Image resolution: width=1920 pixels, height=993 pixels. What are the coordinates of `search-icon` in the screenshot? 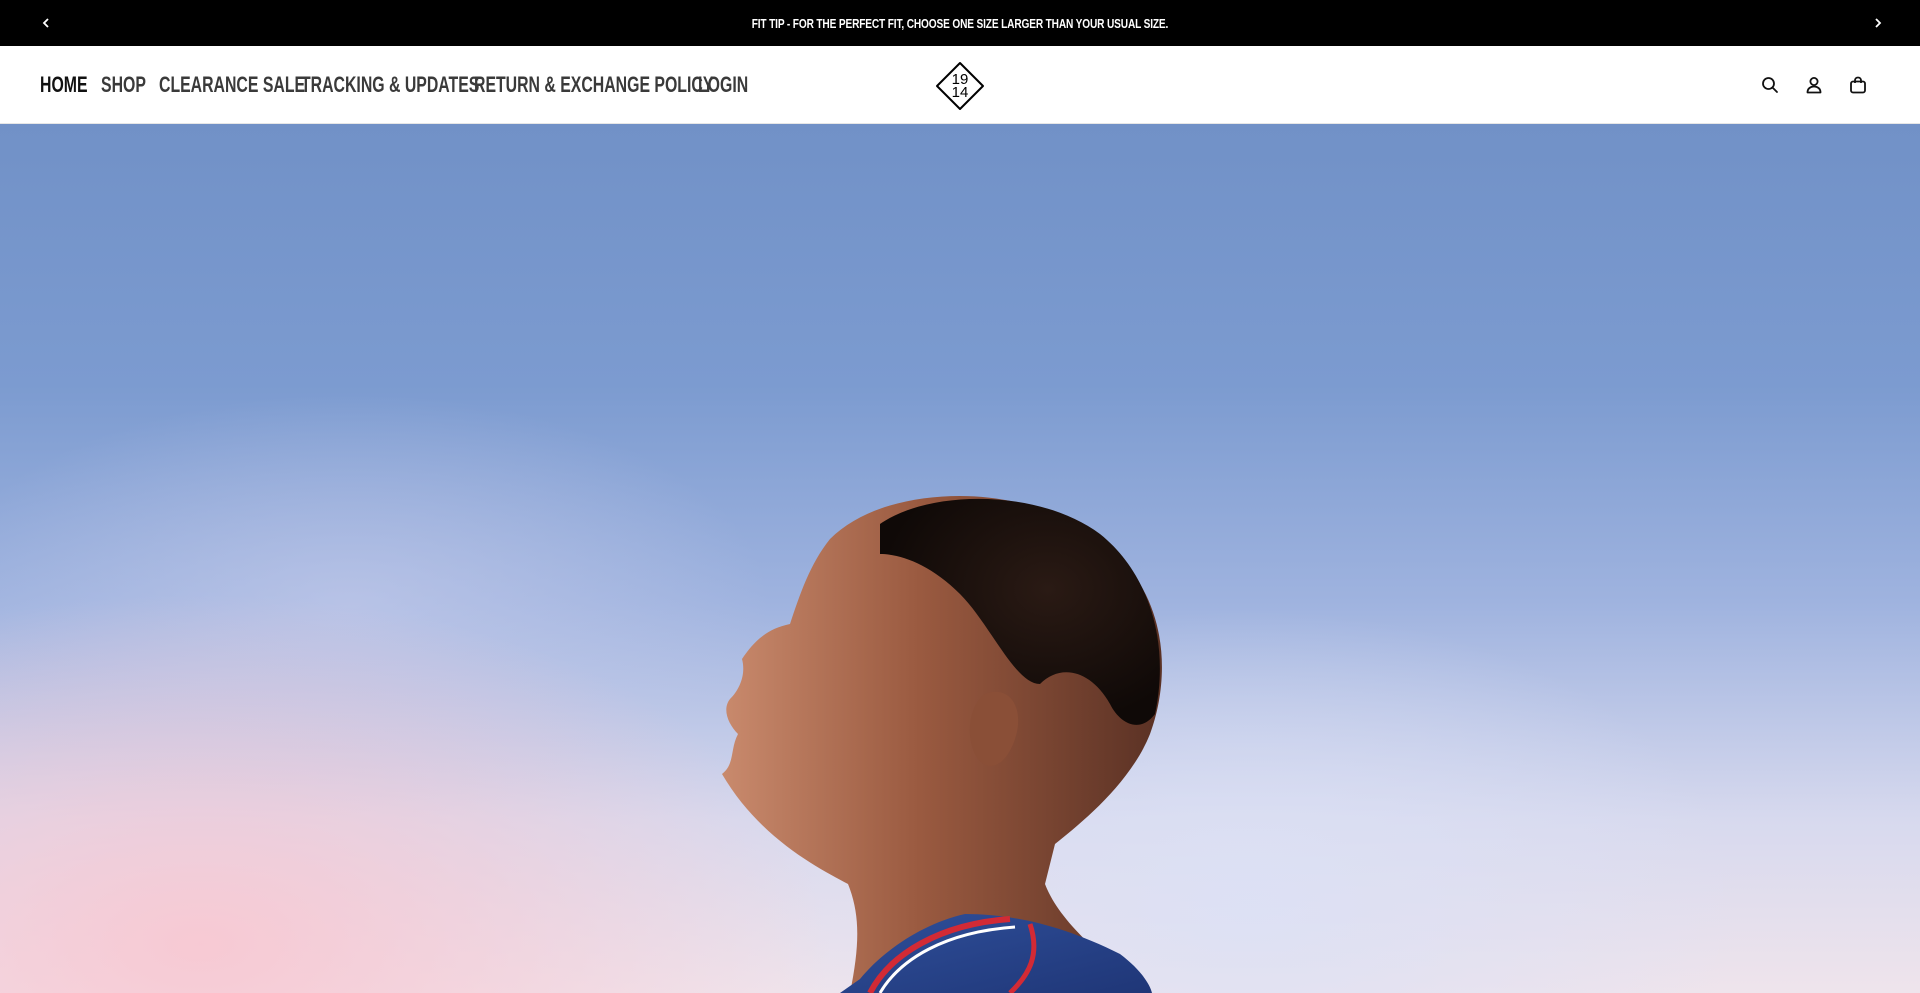 It's located at (1770, 85).